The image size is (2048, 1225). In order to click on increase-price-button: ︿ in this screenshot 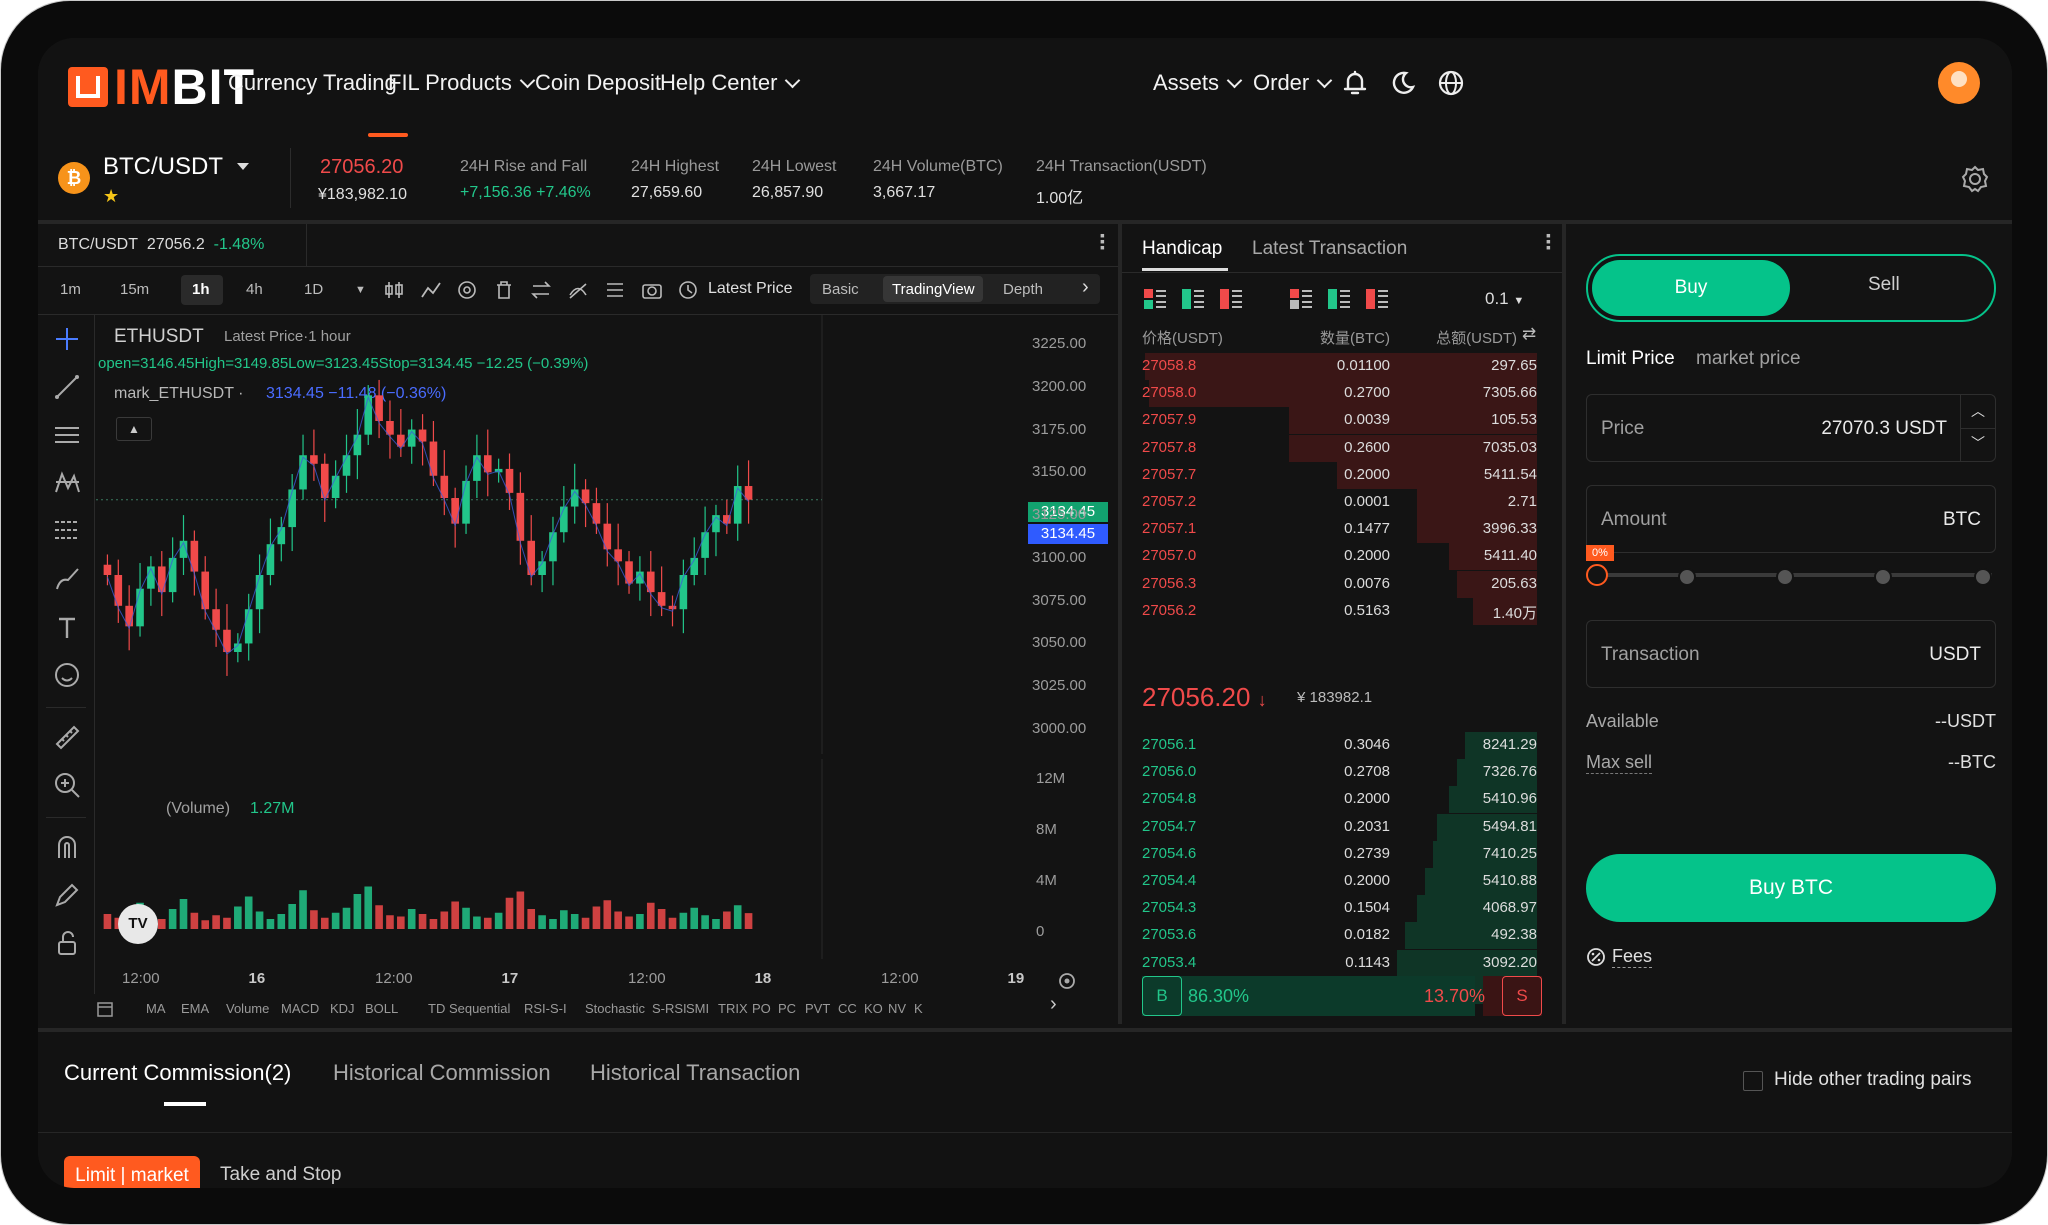, I will do `click(1978, 412)`.